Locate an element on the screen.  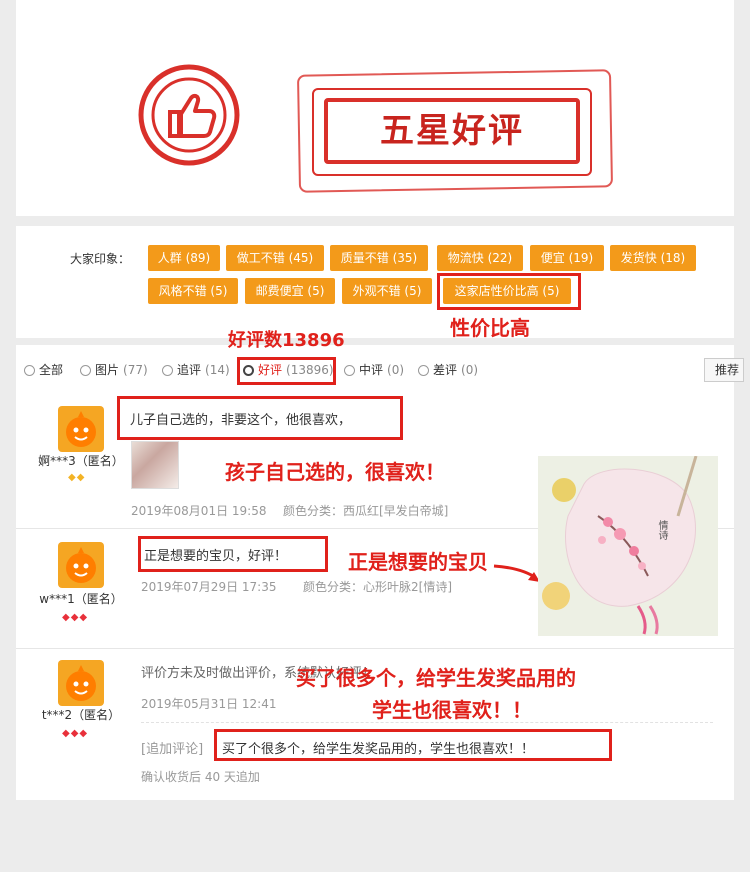
callout-positive-count: 好评数13896 is located at coordinates (286, 340).